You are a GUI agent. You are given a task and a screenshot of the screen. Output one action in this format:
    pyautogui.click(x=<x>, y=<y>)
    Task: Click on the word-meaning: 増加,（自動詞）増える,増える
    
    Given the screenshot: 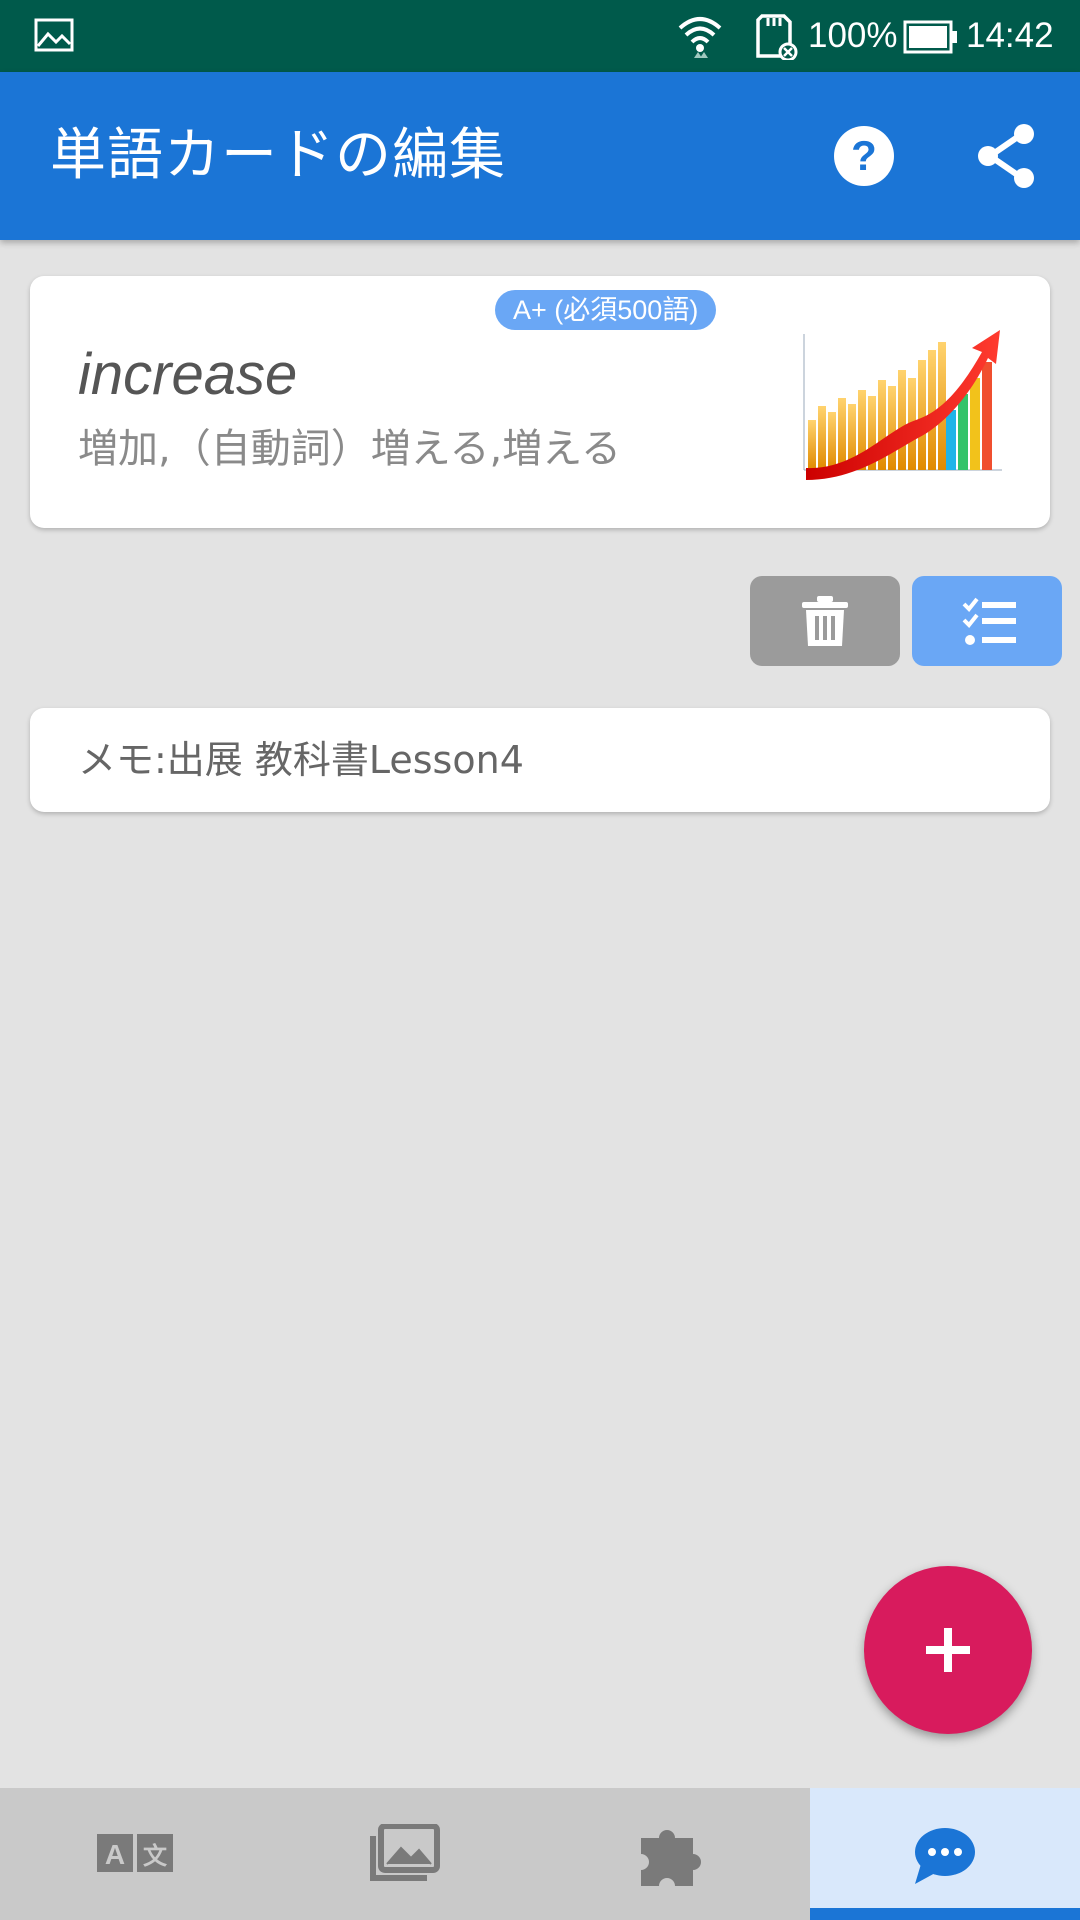 What is the action you would take?
    pyautogui.click(x=350, y=449)
    